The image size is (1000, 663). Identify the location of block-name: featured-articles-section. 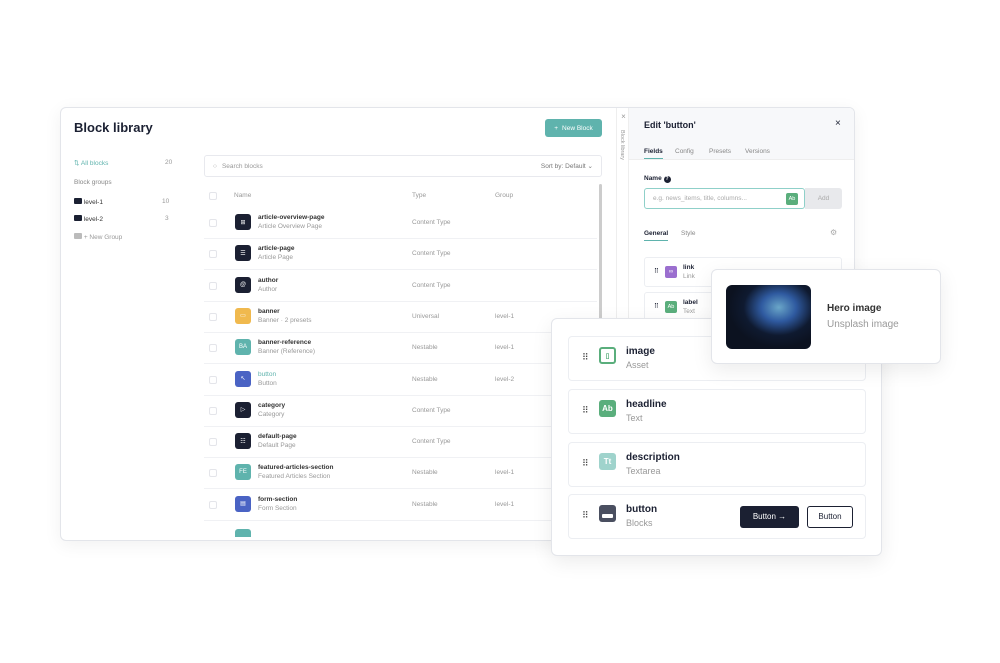
(296, 467).